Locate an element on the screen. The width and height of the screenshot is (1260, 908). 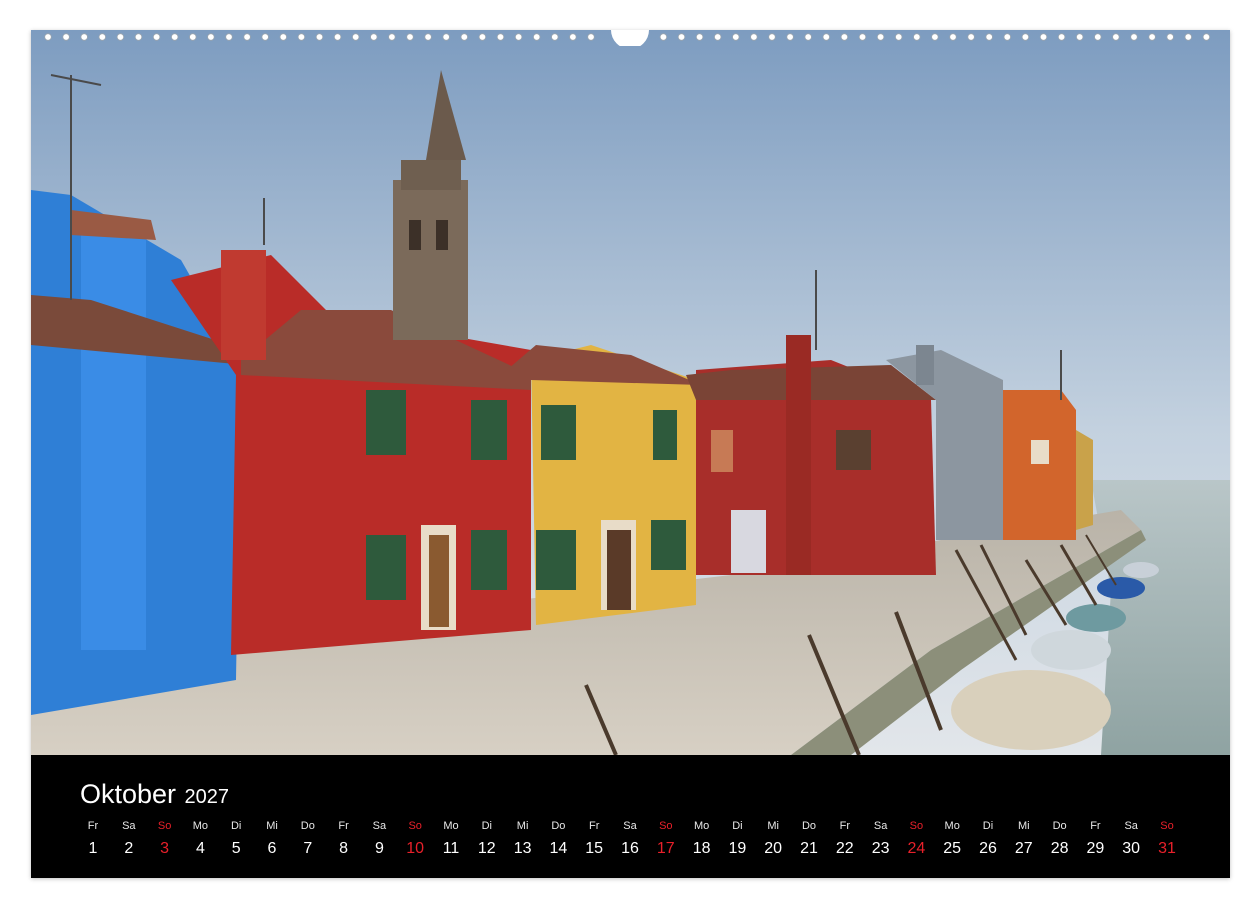
day-number: 28 is located at coordinates (1059, 848).